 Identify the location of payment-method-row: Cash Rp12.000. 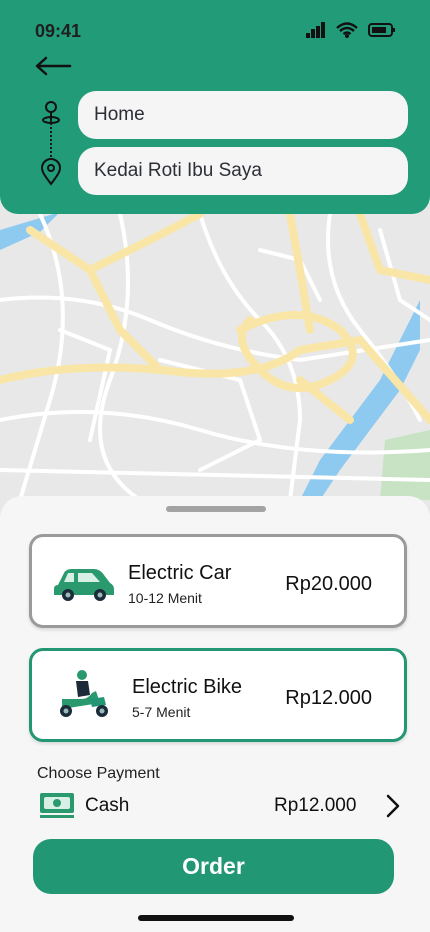
(220, 806).